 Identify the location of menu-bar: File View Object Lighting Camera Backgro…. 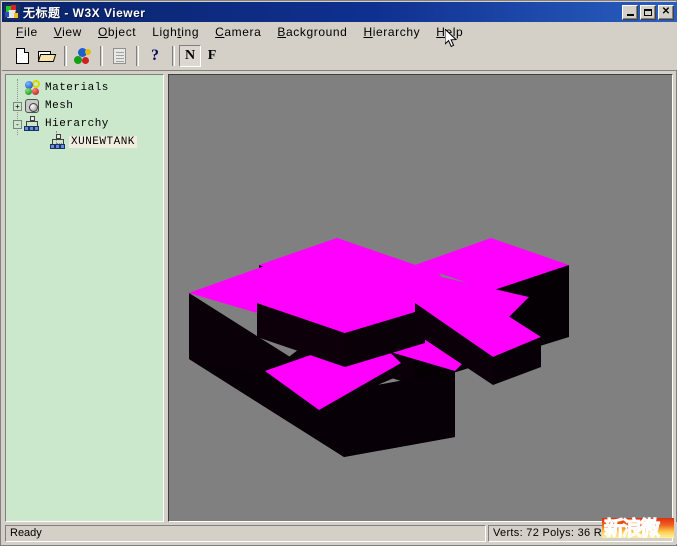
(339, 32).